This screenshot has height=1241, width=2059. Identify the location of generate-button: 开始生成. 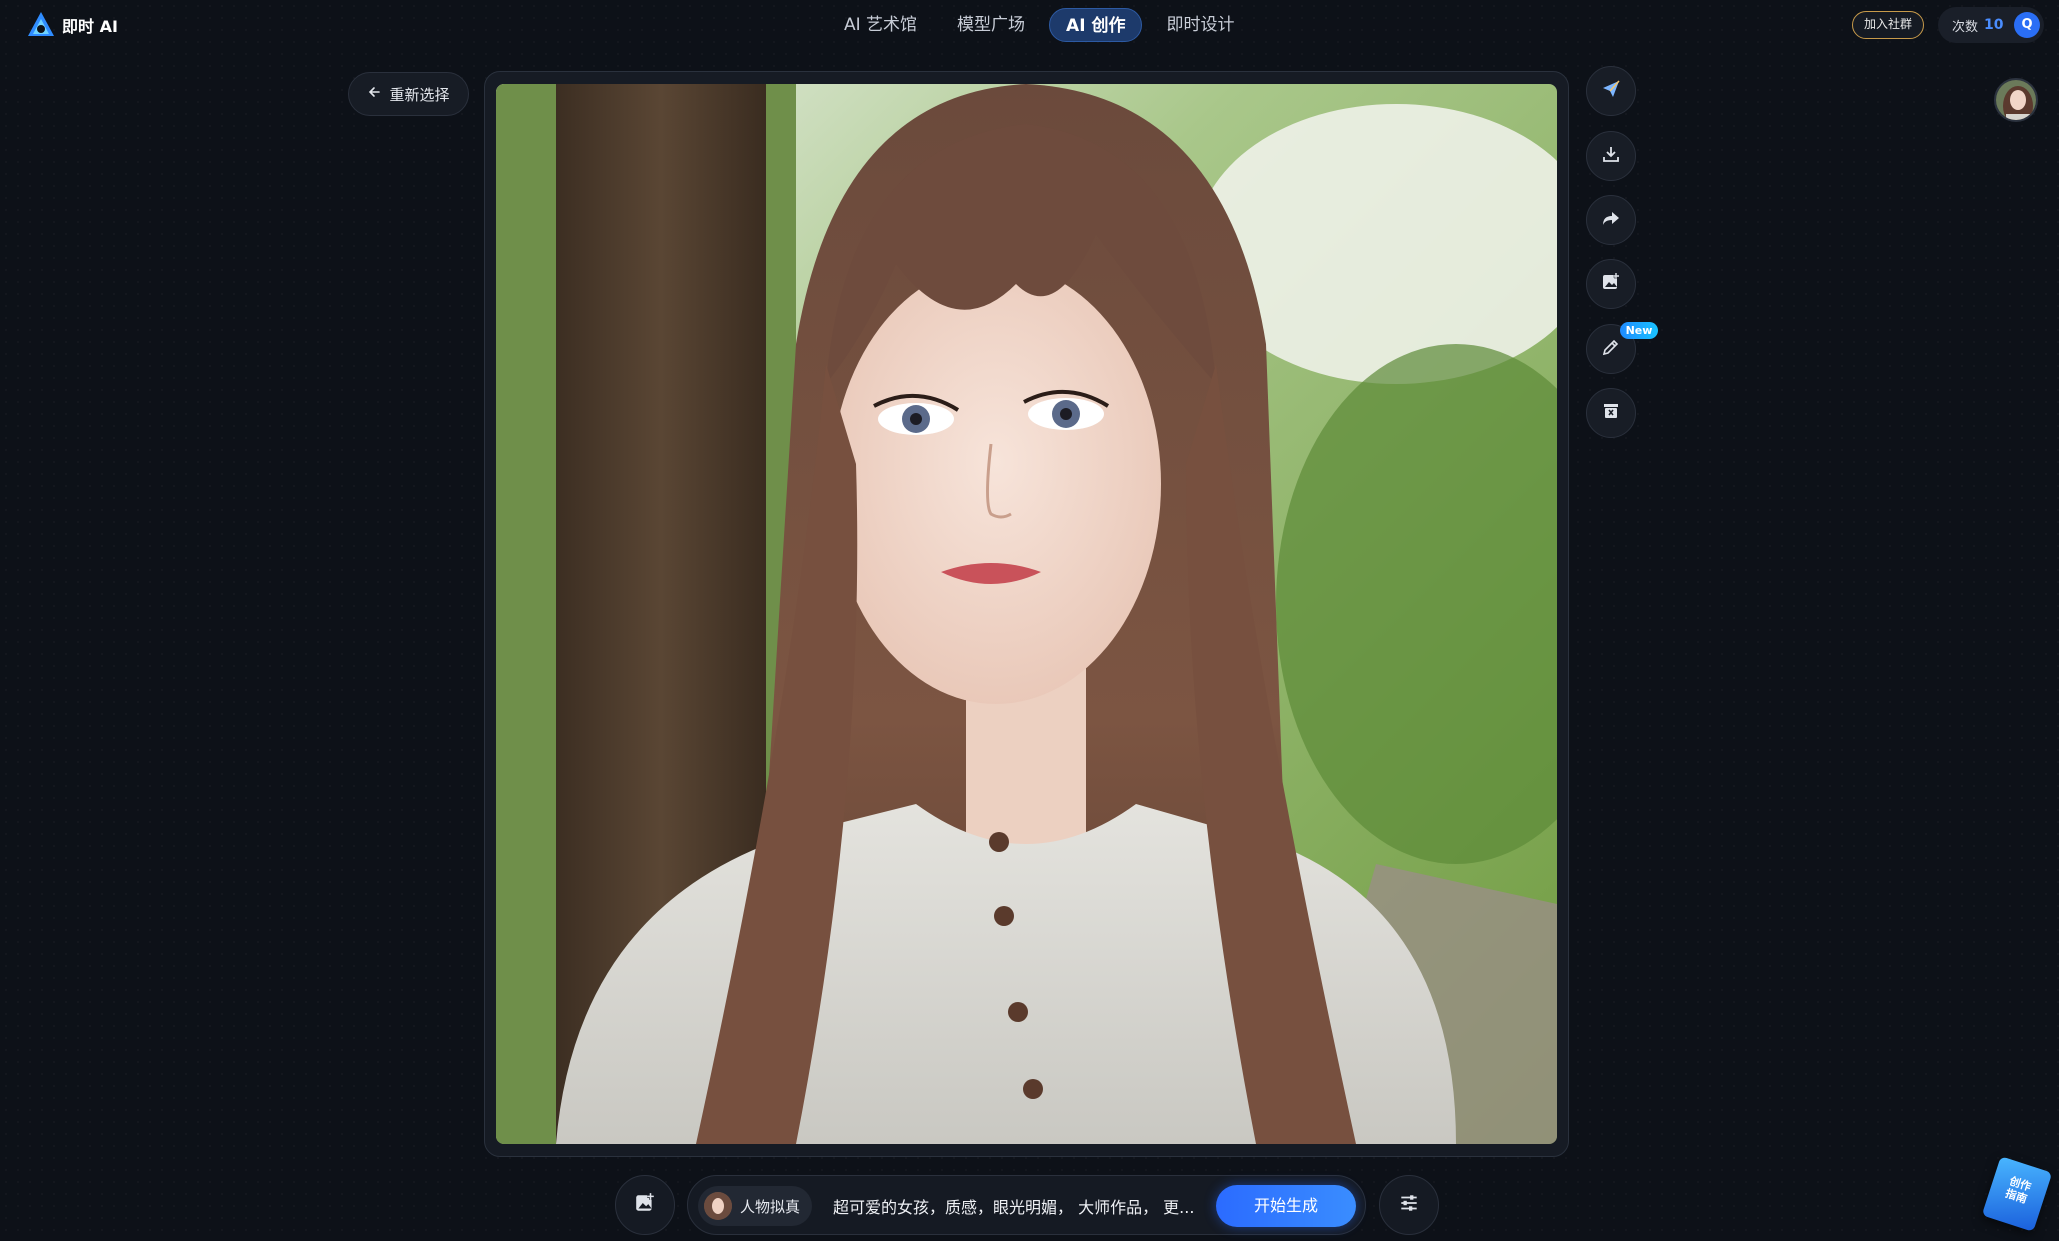
(1286, 1206).